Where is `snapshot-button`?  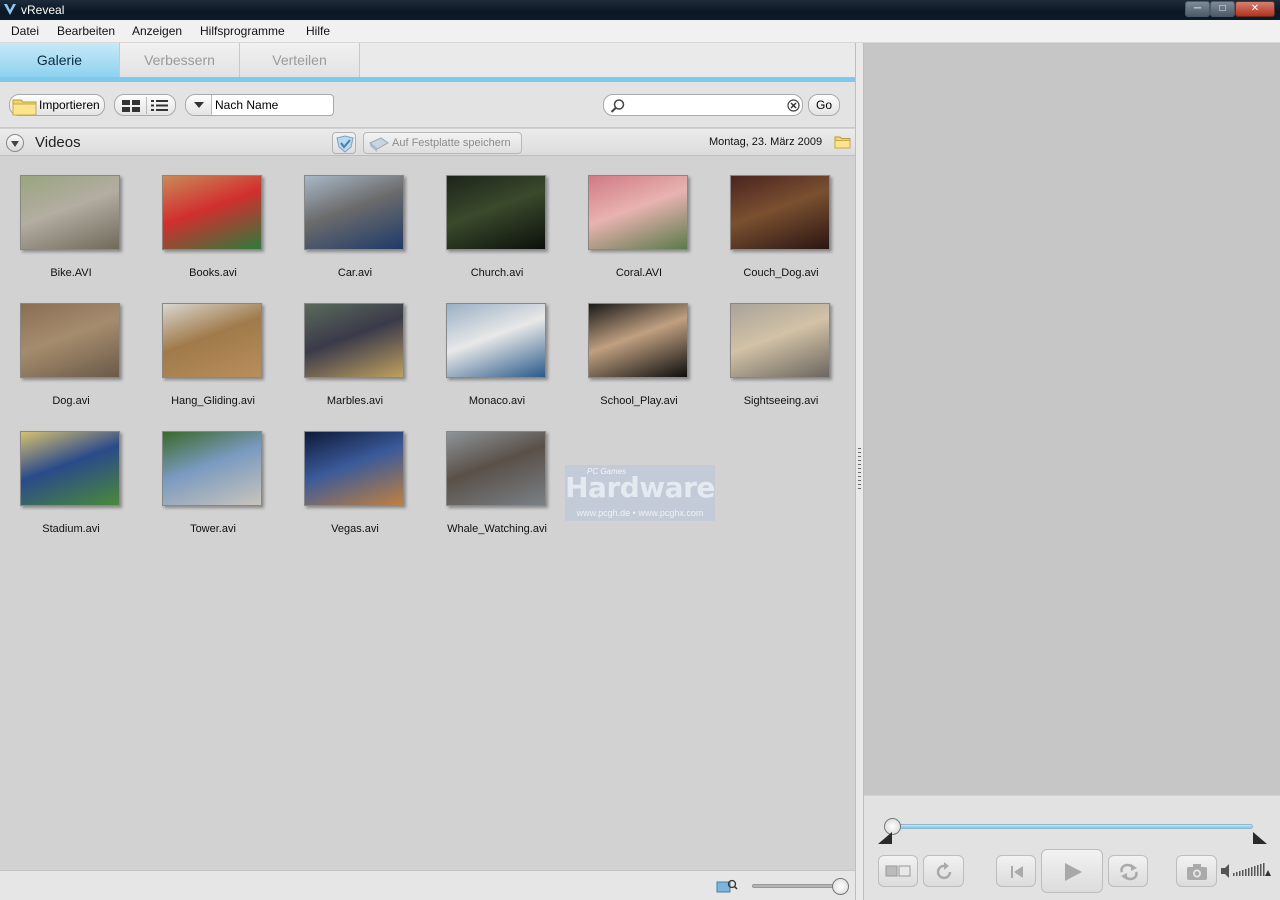 snapshot-button is located at coordinates (1196, 871).